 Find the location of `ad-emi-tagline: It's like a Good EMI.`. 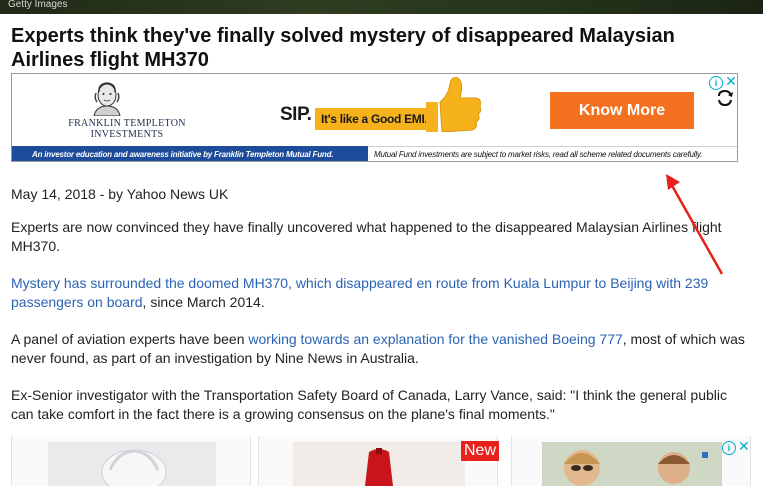

ad-emi-tagline: It's like a Good EMI. is located at coordinates (374, 119).